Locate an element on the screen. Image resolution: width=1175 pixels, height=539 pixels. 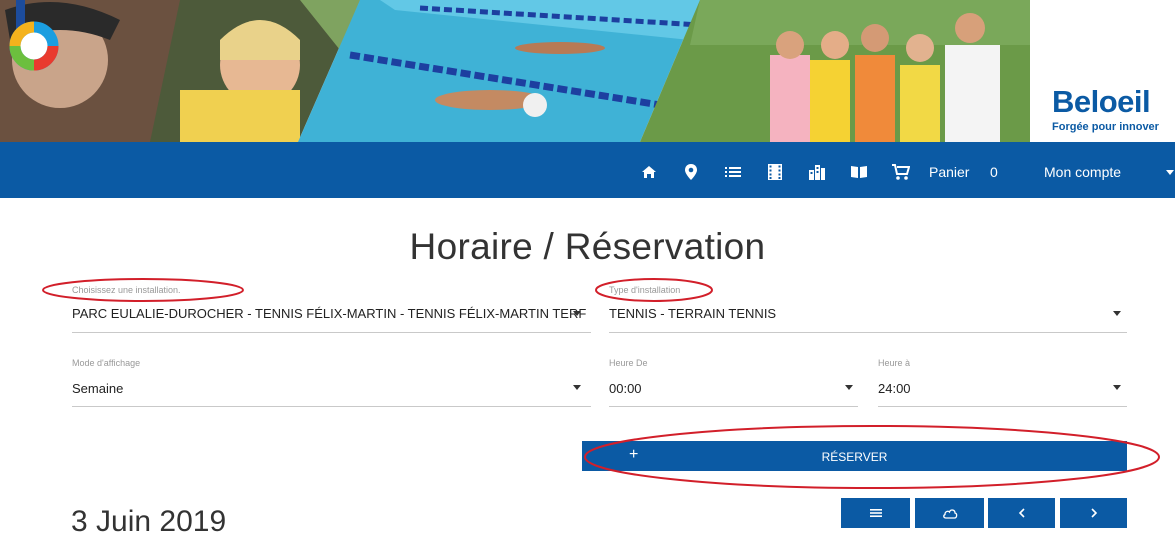
annotation-ellipse-type is located at coordinates (654, 290).